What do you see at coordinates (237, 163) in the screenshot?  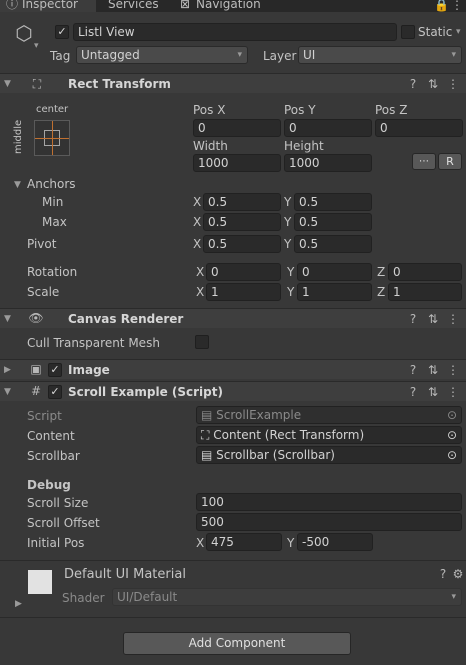 I see `width-field: 1000` at bounding box center [237, 163].